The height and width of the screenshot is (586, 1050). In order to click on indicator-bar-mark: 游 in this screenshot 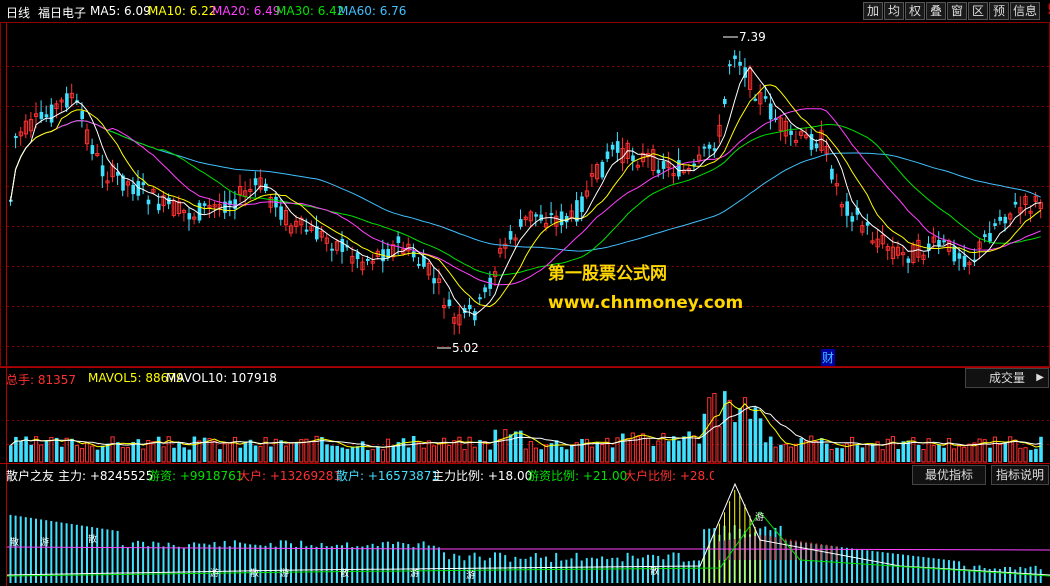, I will do `click(44, 542)`.